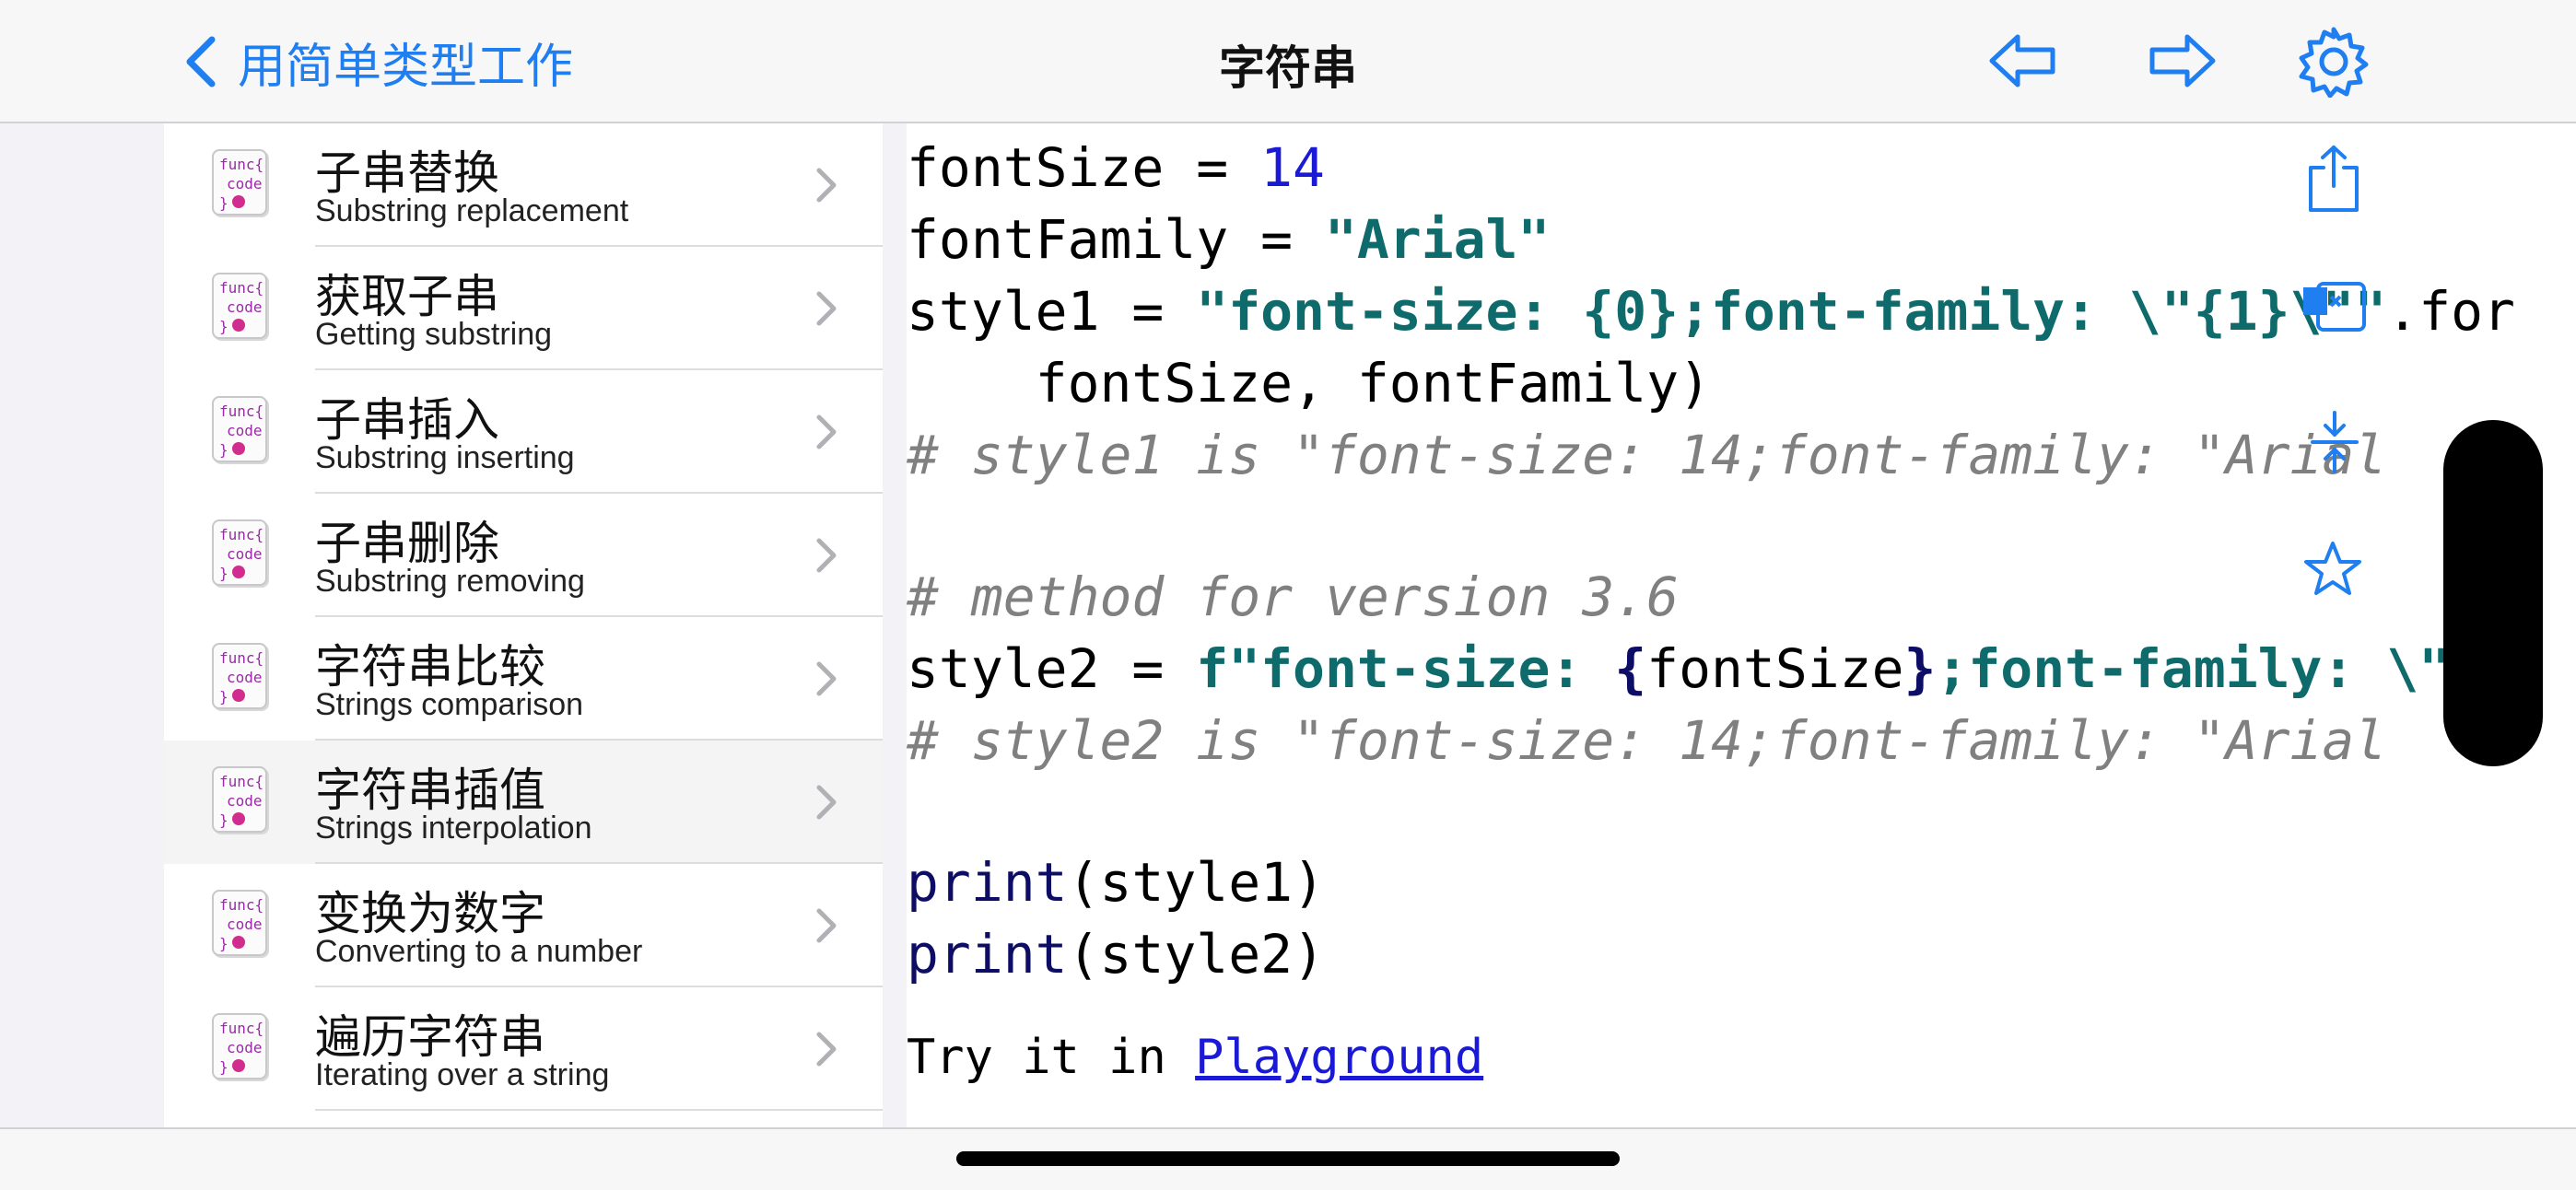 This screenshot has height=1190, width=2576. Describe the element at coordinates (1116, 167) in the screenshot. I see `code-line: fontSize = 14` at that location.